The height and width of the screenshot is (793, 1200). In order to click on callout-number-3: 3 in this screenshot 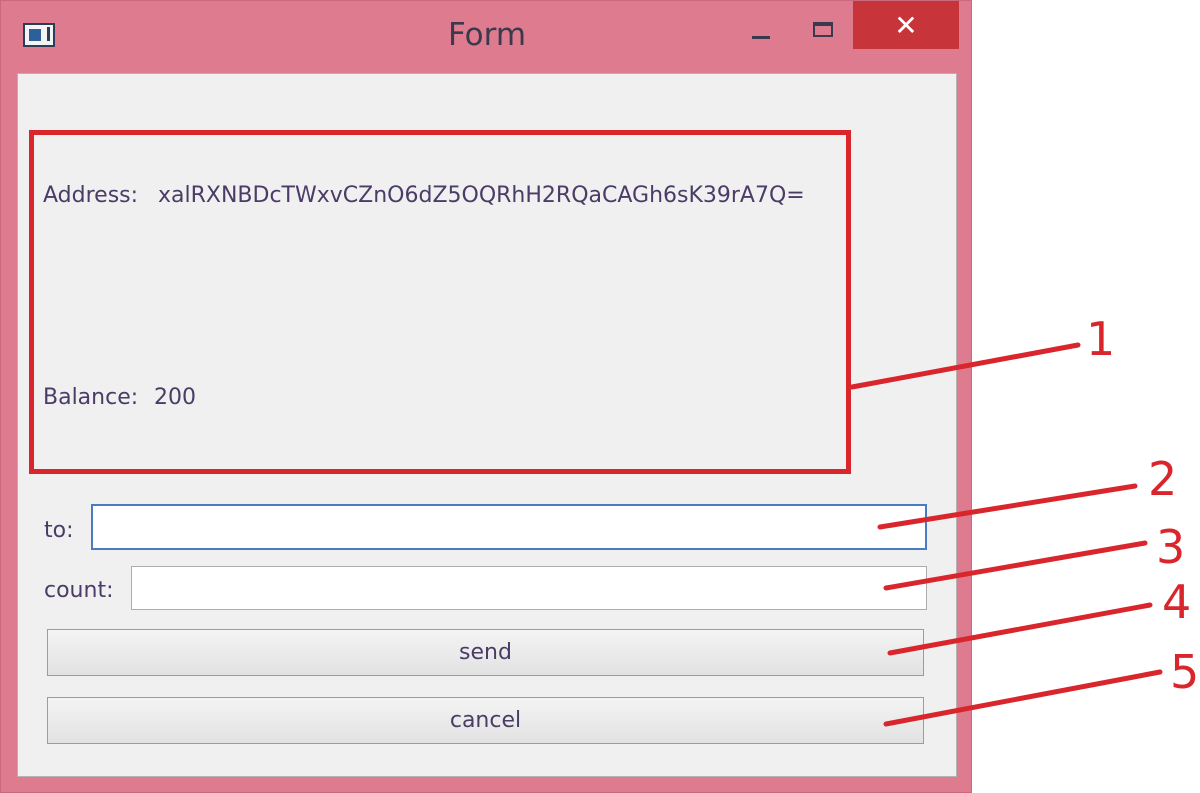, I will do `click(1171, 547)`.